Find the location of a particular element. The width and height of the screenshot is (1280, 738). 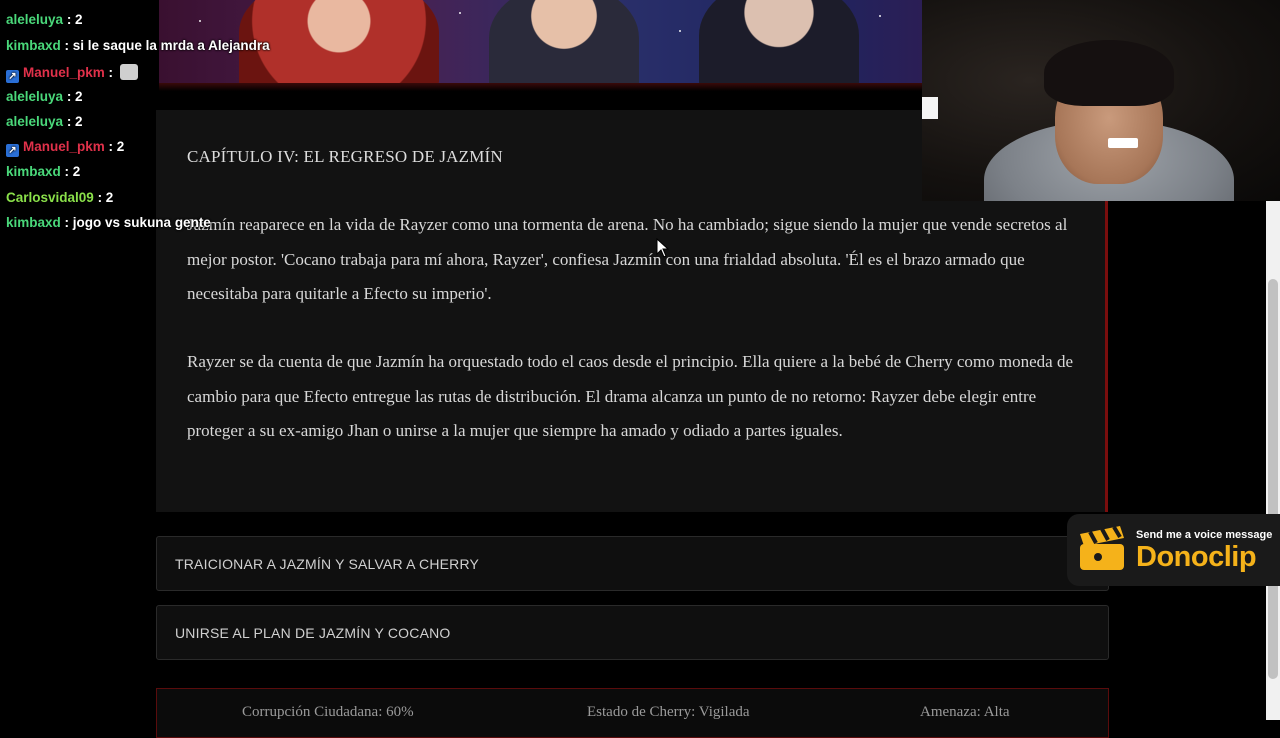

page-scrollbar is located at coordinates (1273, 460).